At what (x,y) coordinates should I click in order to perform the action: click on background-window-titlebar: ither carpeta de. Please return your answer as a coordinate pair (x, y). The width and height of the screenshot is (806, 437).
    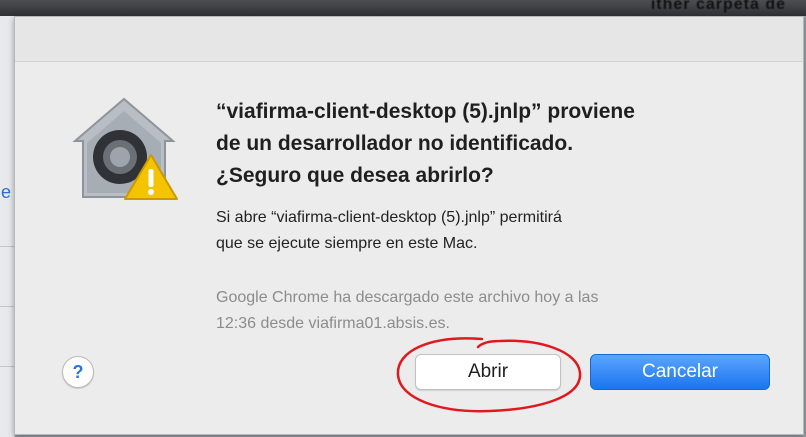
    Looking at the image, I should click on (403, 8).